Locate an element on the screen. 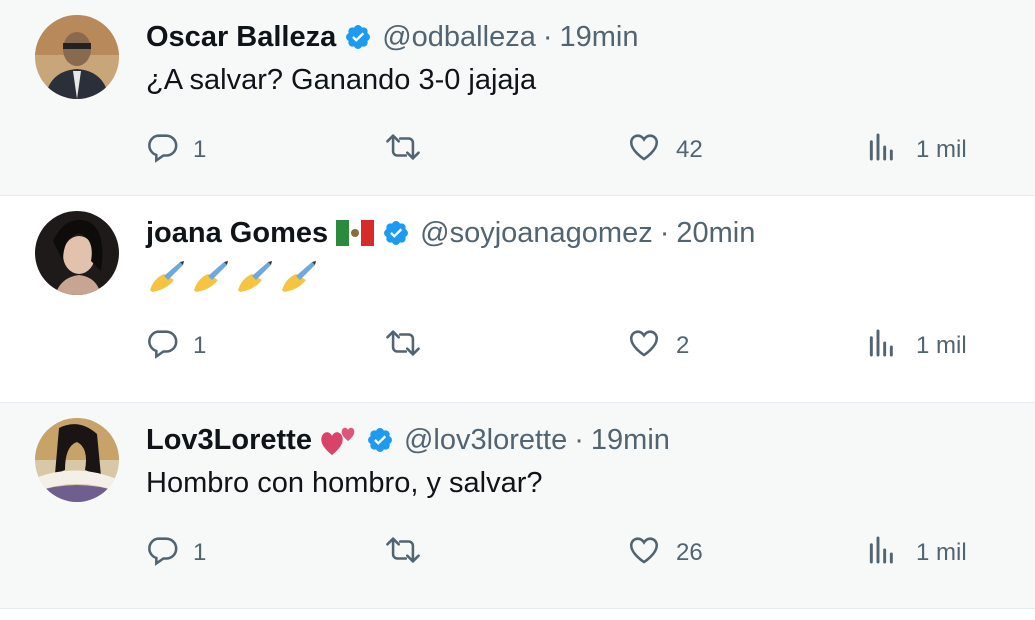 The image size is (1035, 620). tweet-text: Hombro con hombro, y salvar? is located at coordinates (344, 483).